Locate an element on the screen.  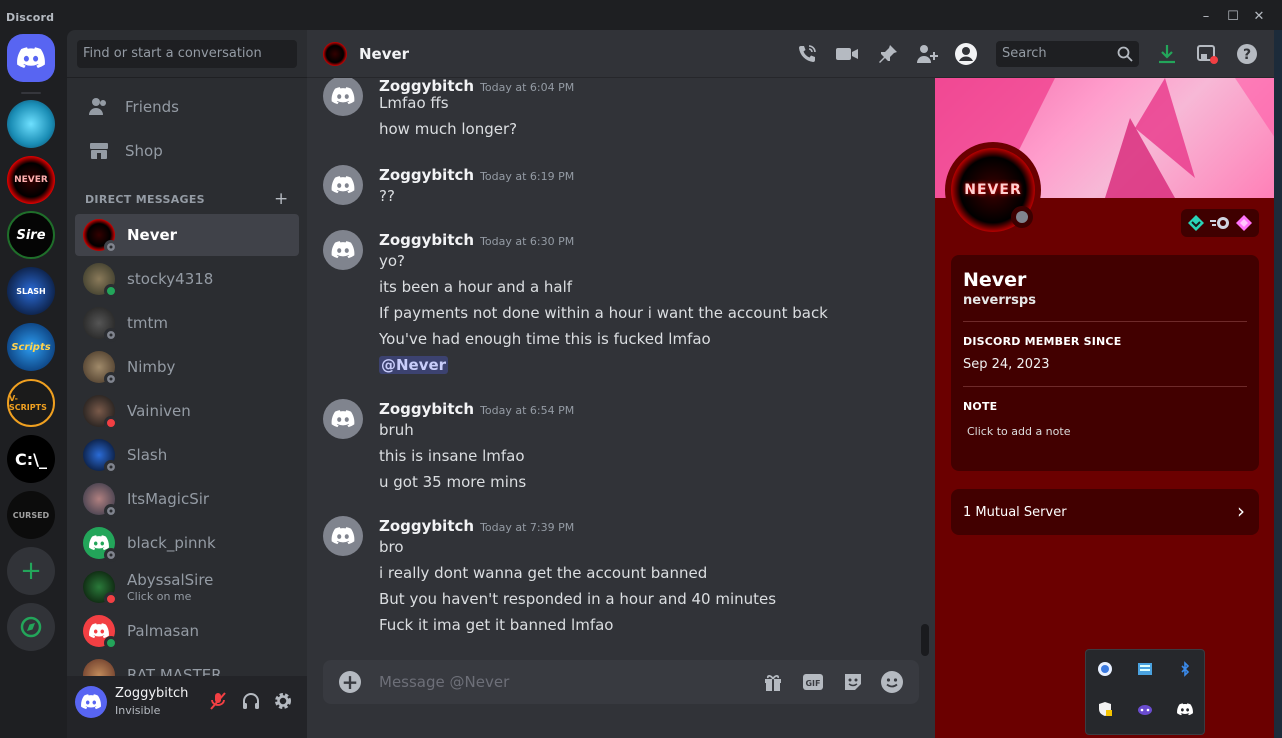
user-avatar is located at coordinates (91, 702).